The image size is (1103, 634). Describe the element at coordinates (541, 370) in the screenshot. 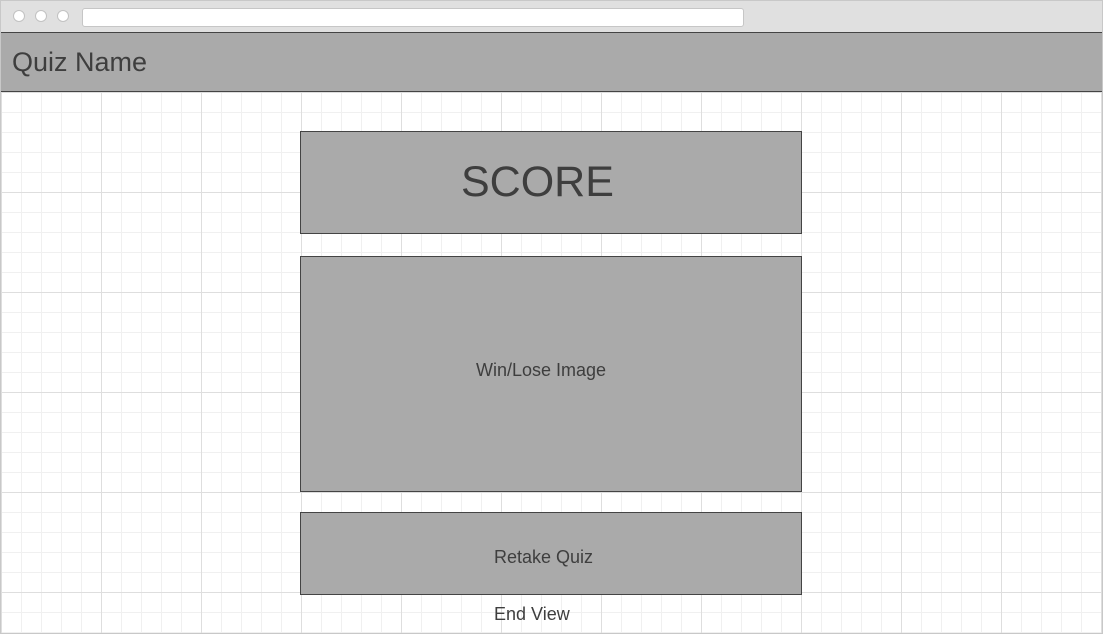

I see `result-image-label: Win/Lose Image` at that location.